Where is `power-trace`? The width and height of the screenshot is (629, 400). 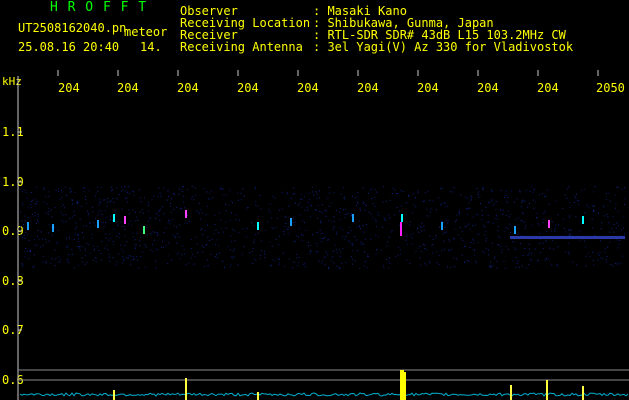
power-trace is located at coordinates (324, 385).